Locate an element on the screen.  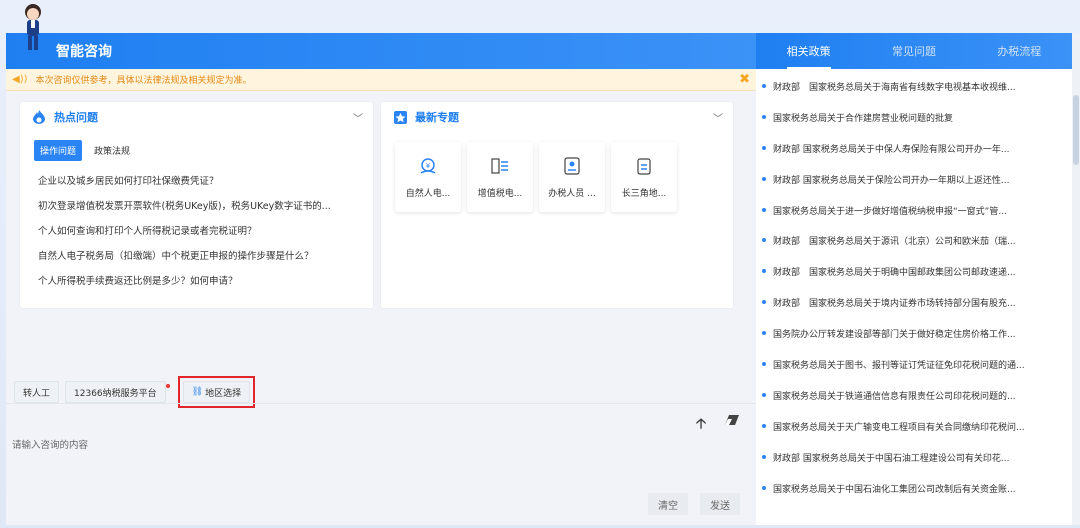
question-item: 个人所得税手续费返还比例是多少？如何申请？ is located at coordinates (205, 287).